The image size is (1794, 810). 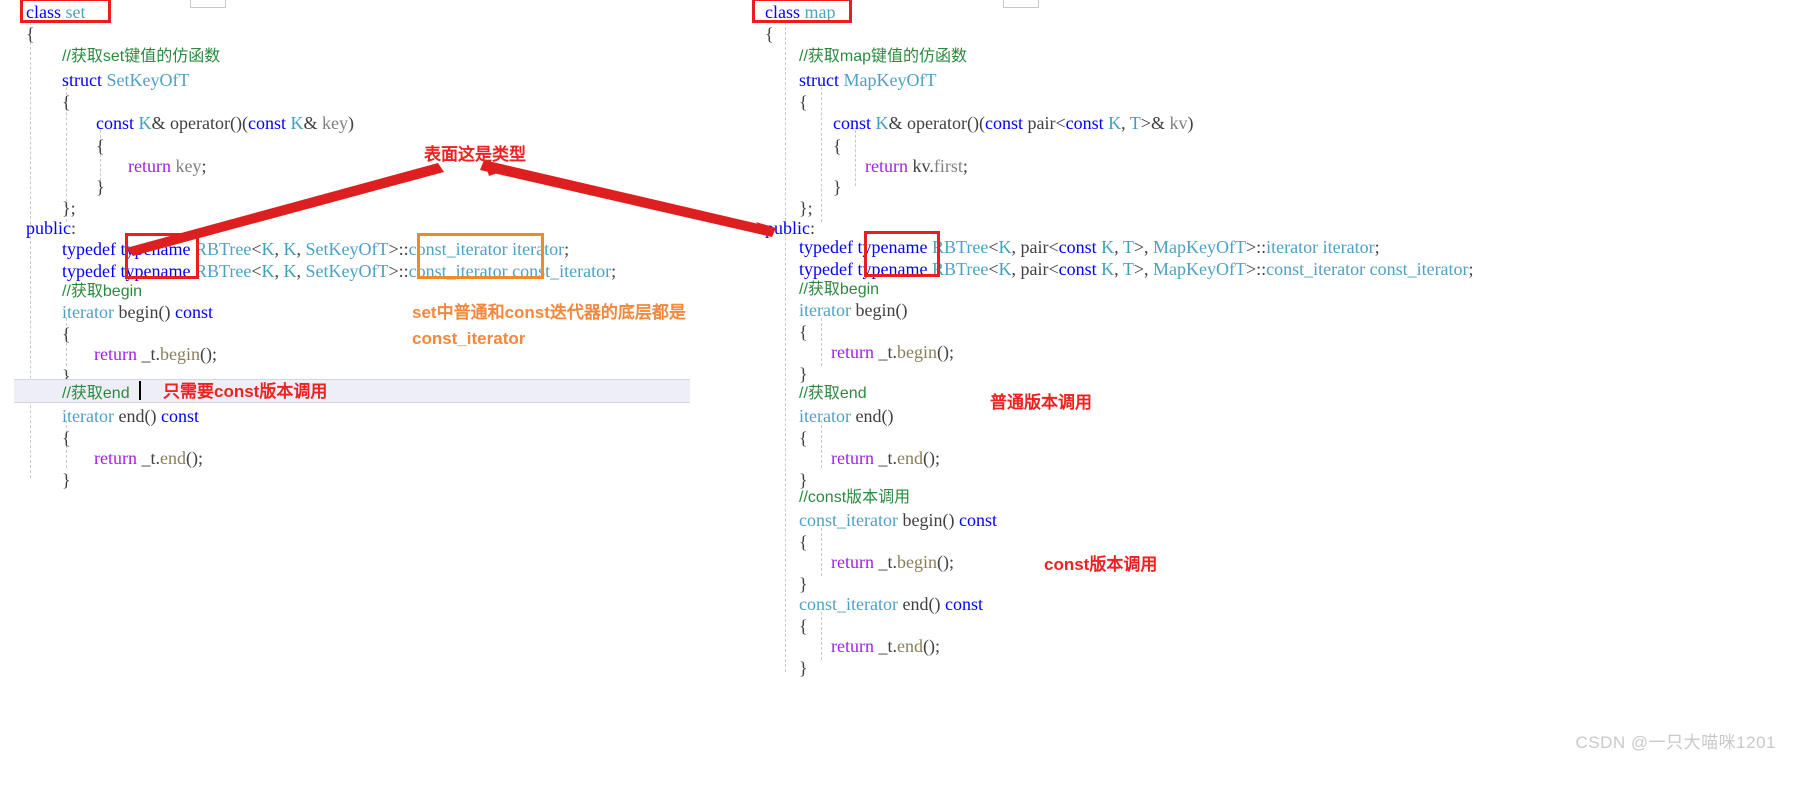 I want to click on csdn-watermark: CSDN @一只大喵咪1201, so click(x=1675, y=742).